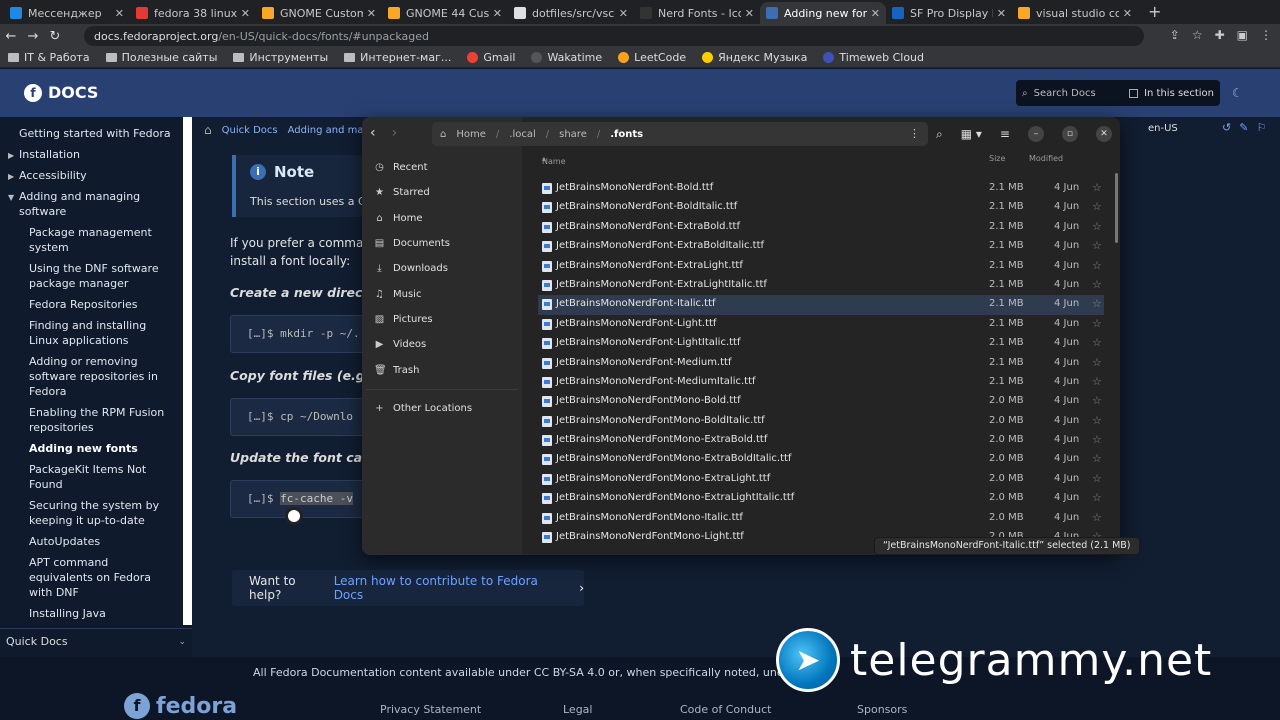  I want to click on footer-conduct-link: Code of Conduct, so click(725, 709).